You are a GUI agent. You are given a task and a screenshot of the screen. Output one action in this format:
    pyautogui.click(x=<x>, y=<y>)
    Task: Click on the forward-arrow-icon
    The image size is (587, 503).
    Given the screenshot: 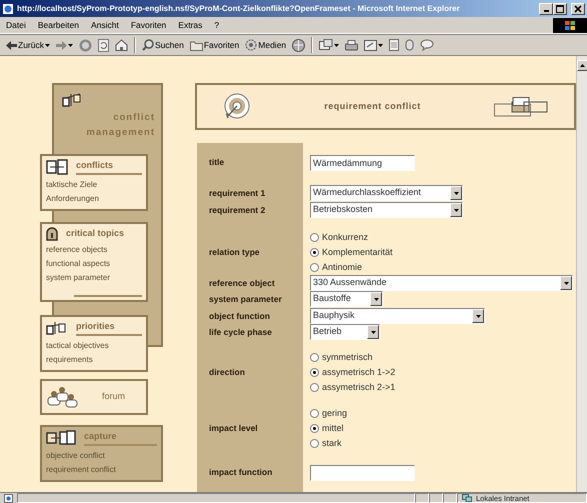 What is the action you would take?
    pyautogui.click(x=61, y=45)
    